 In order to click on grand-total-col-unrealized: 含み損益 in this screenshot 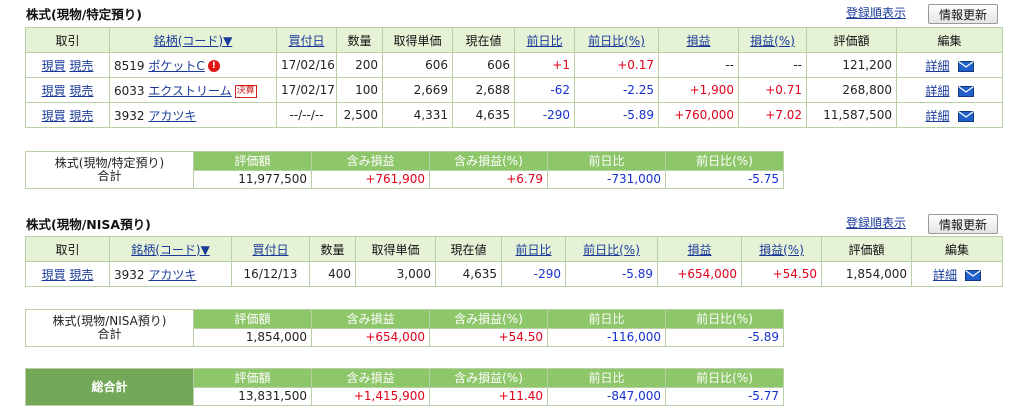, I will do `click(370, 378)`.